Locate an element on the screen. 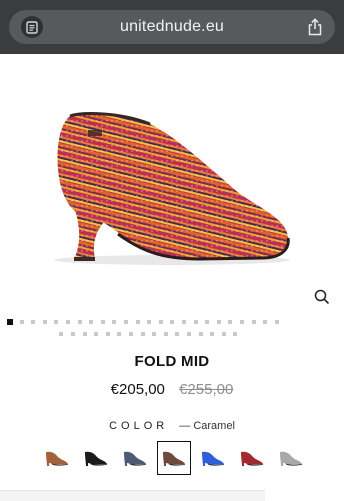 The height and width of the screenshot is (501, 344). original-price: €255,00 is located at coordinates (206, 389).